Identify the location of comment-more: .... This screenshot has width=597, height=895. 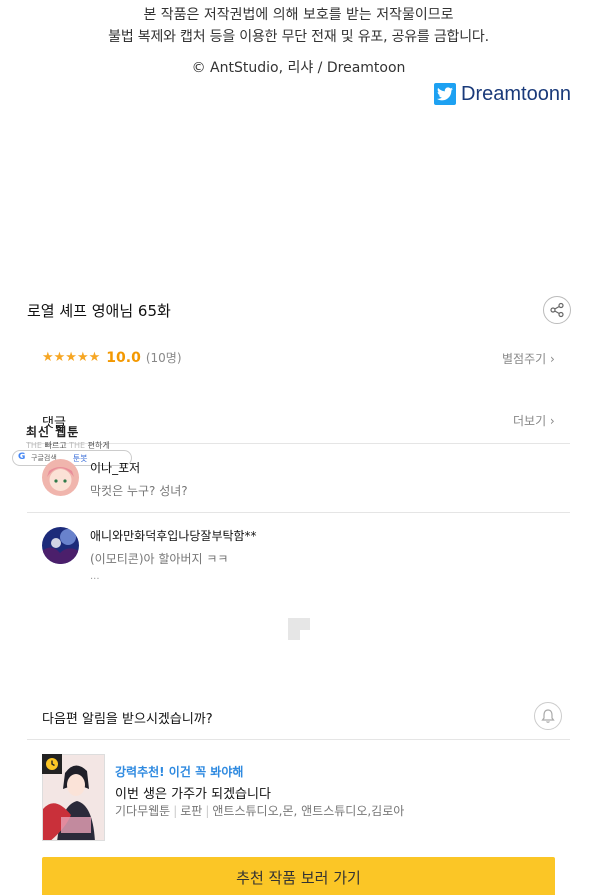
(95, 576).